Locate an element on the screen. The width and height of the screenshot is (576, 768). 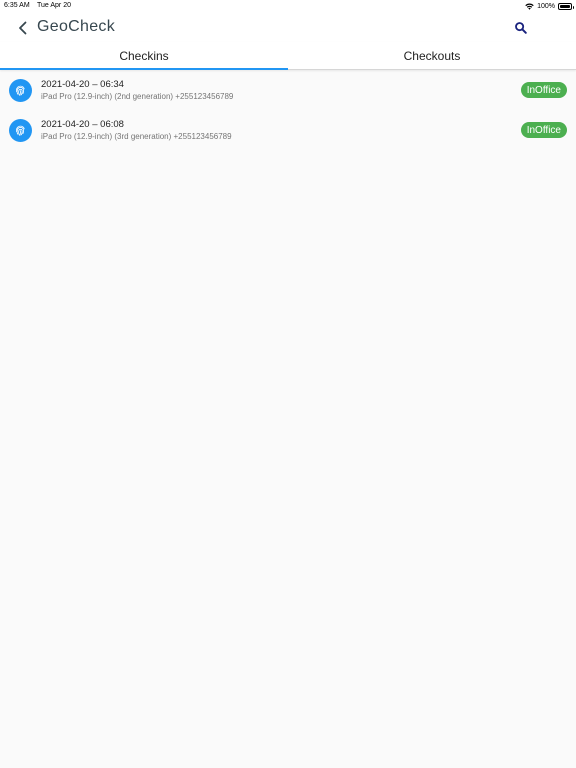
wifi-icon is located at coordinates (529, 6).